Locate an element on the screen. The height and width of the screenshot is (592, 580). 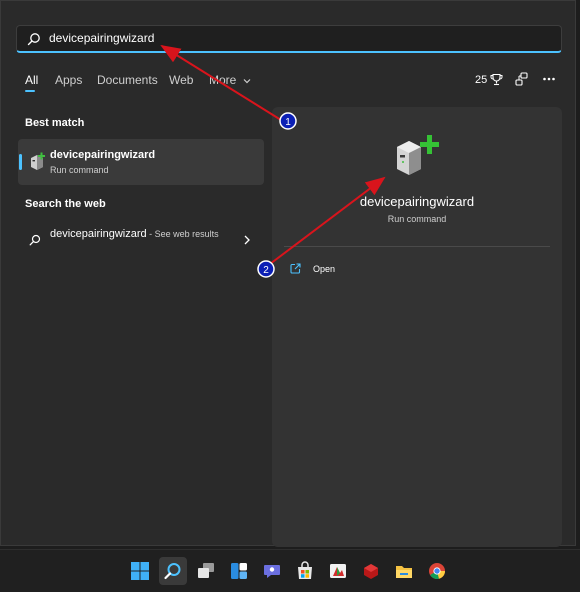
chat-button is located at coordinates (272, 571).